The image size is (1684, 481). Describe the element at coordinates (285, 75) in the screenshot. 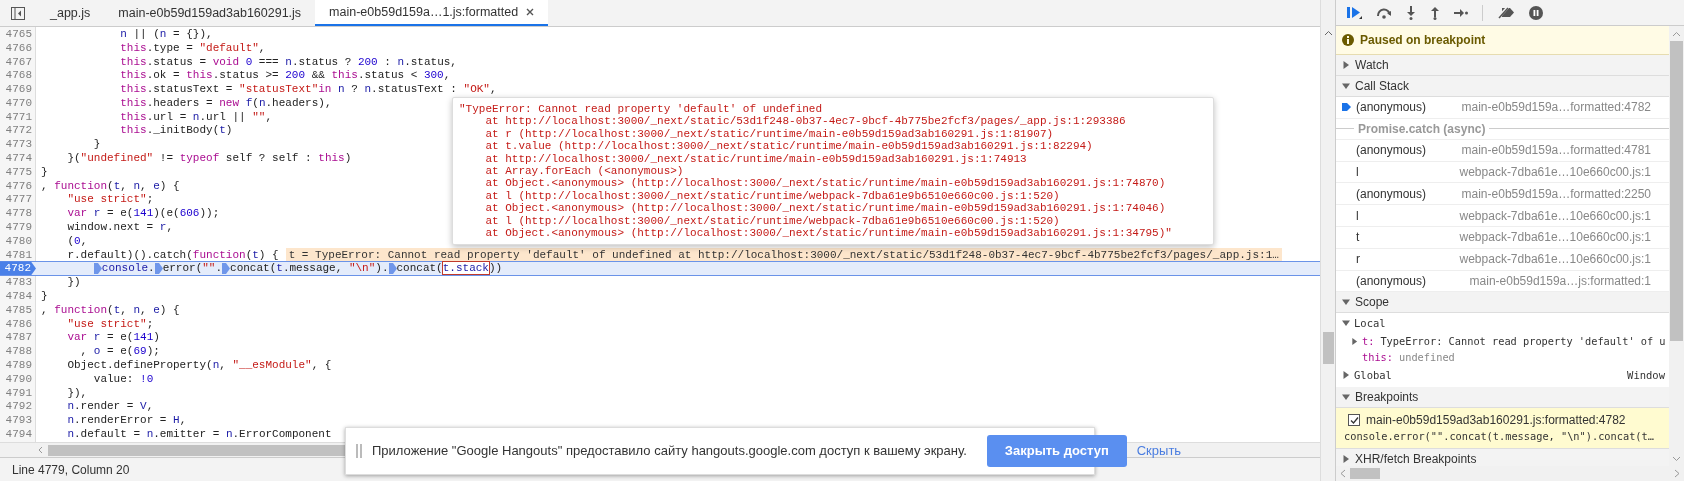

I see `code-text: this.ok = this.status >= 200 && this.status < 300,` at that location.